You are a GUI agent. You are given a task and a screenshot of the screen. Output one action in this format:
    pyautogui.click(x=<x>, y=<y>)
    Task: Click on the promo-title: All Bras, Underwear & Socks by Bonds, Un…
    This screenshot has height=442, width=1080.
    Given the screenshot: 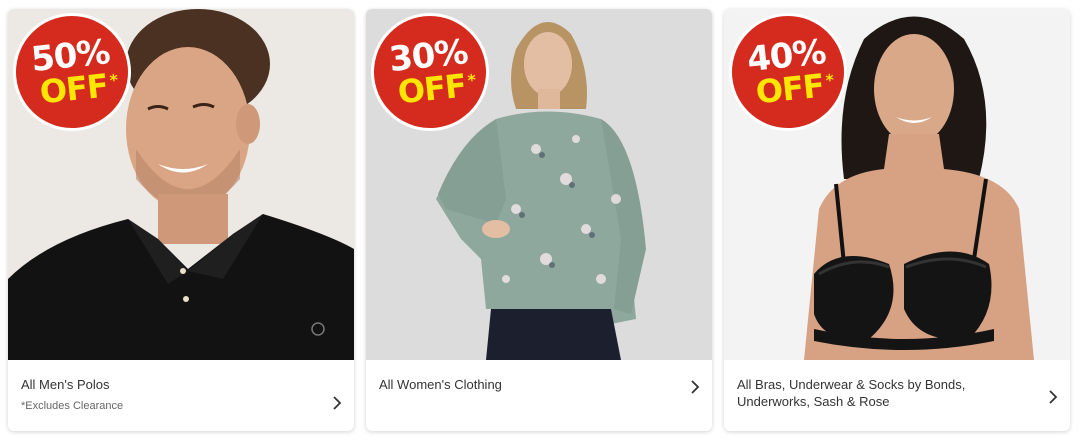 What is the action you would take?
    pyautogui.click(x=883, y=393)
    